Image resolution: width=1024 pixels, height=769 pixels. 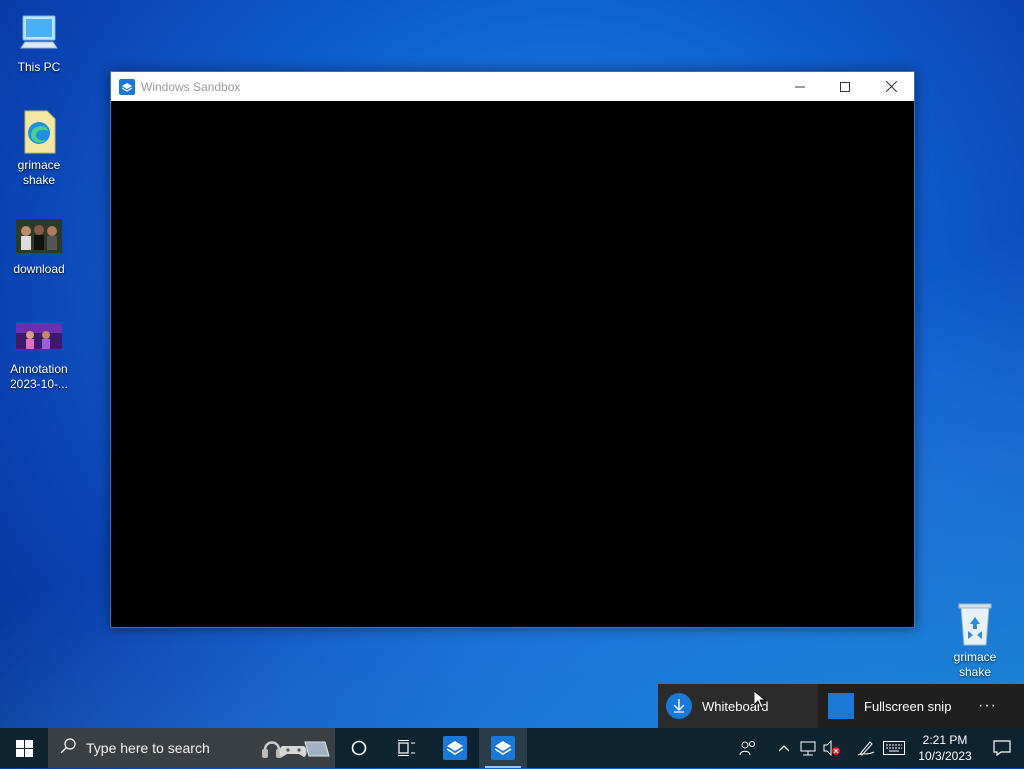 I want to click on people-icon, so click(x=747, y=748).